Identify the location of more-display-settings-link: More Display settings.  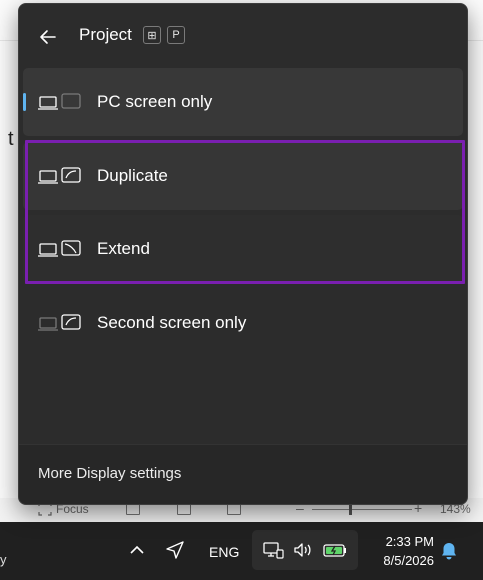
(109, 473).